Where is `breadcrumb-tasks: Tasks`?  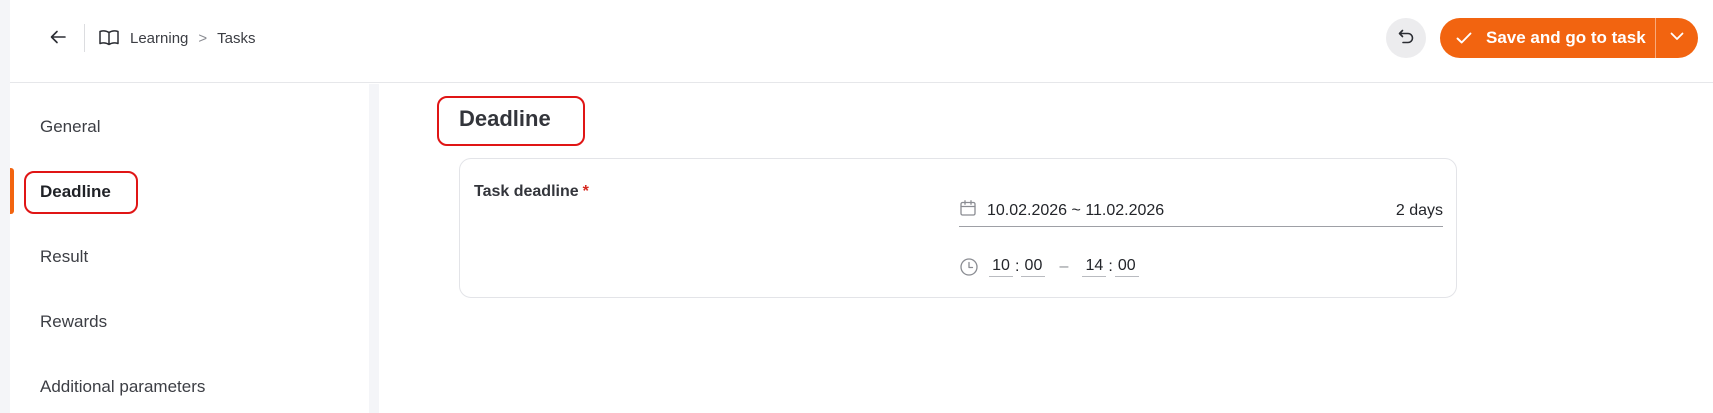 breadcrumb-tasks: Tasks is located at coordinates (236, 38).